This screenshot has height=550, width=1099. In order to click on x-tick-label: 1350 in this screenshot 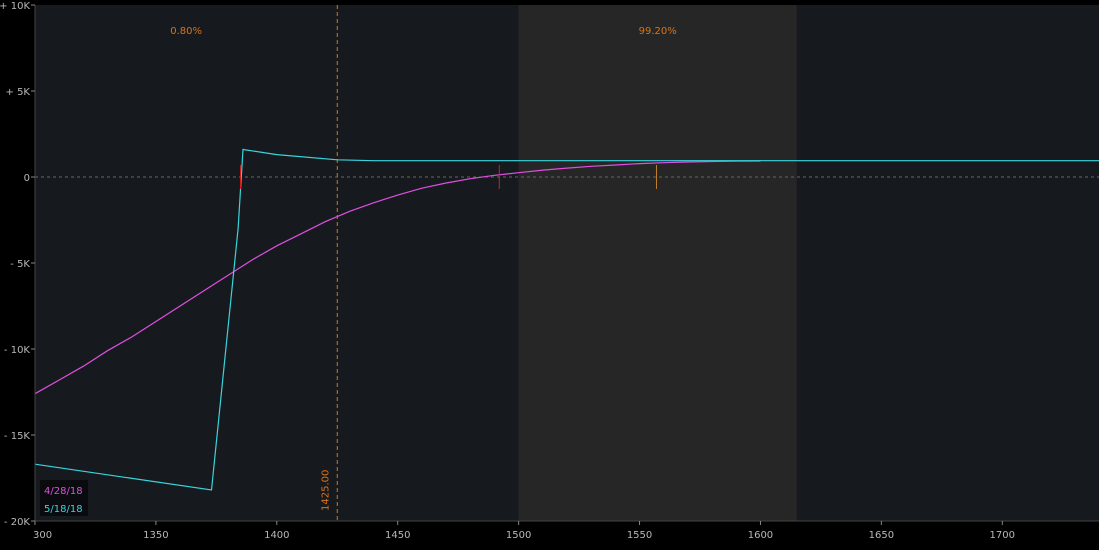, I will do `click(155, 535)`.